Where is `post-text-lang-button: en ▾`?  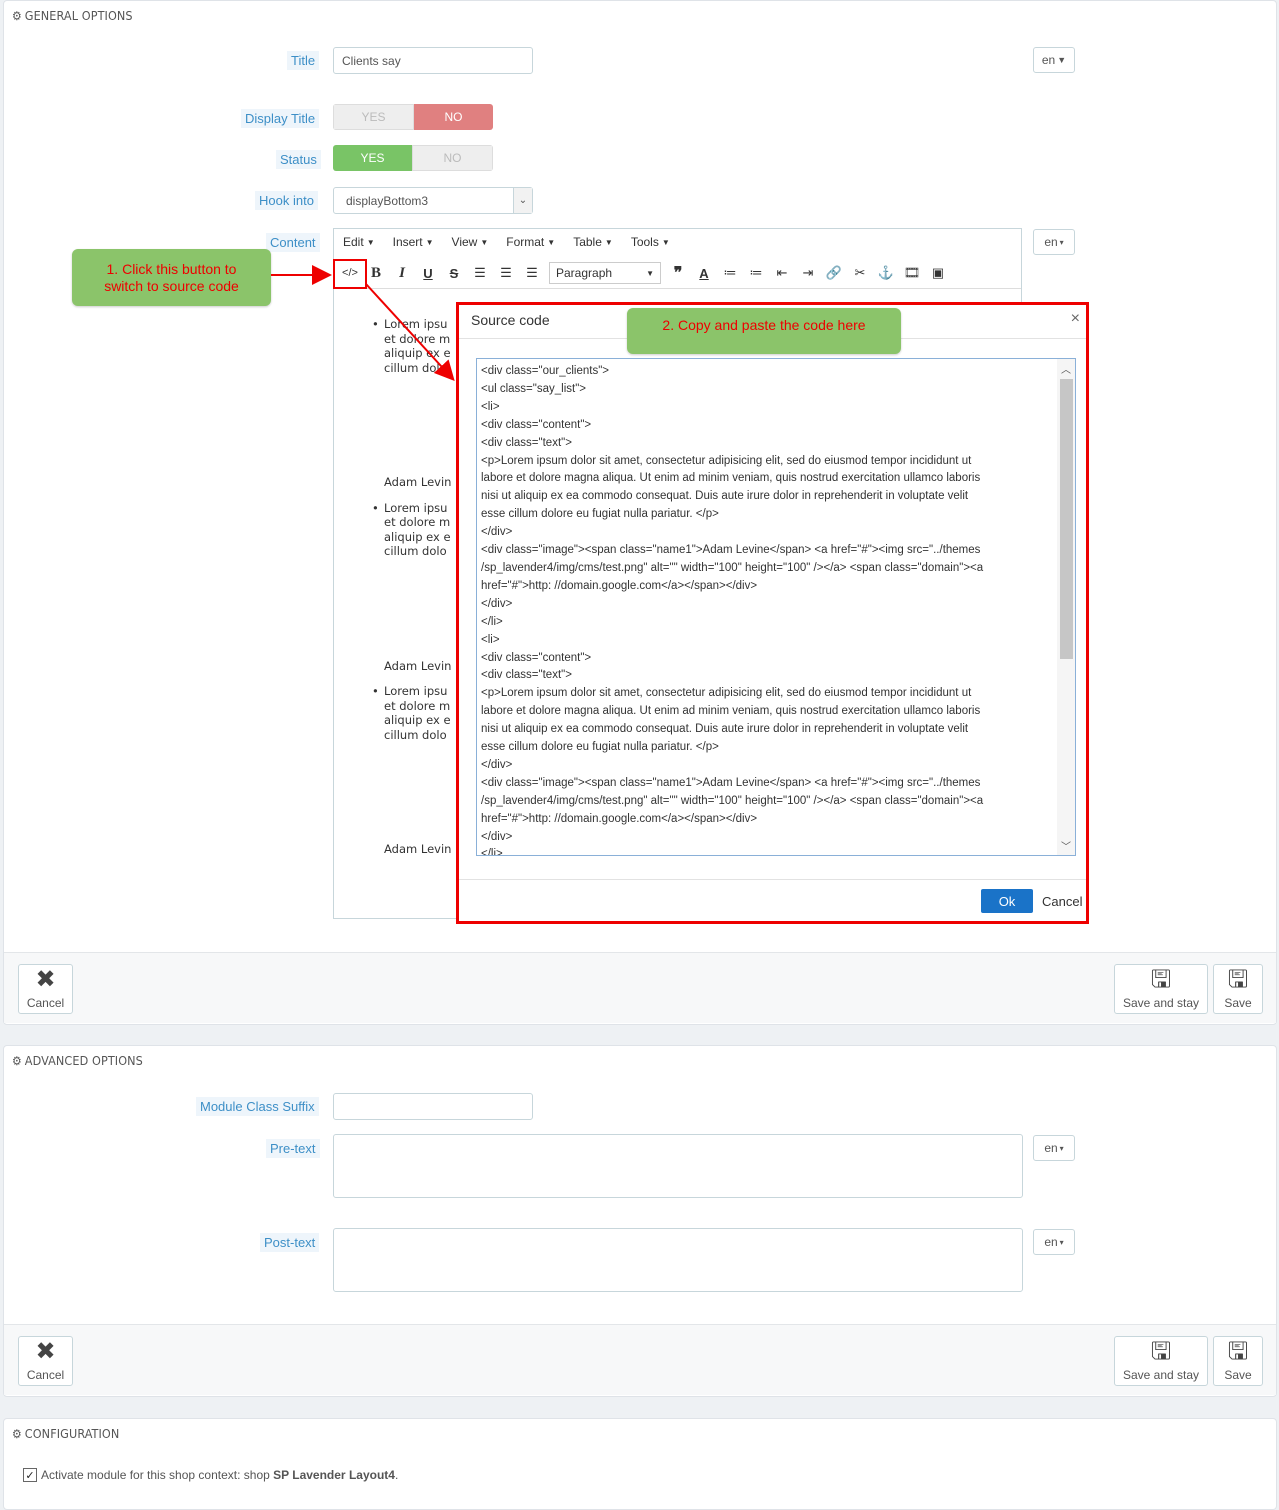 post-text-lang-button: en ▾ is located at coordinates (1054, 1242).